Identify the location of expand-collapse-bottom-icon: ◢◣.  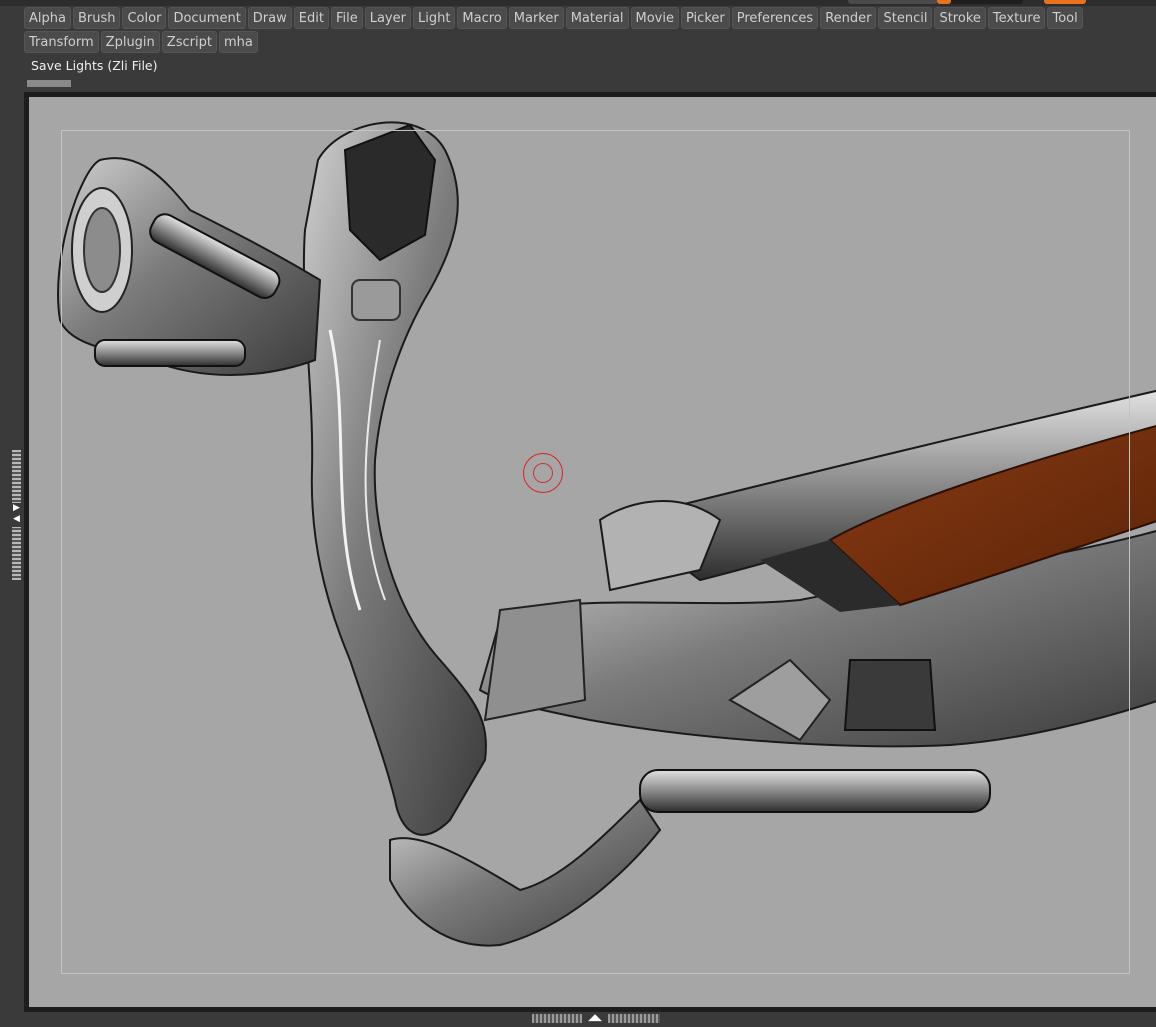
(595, 1018).